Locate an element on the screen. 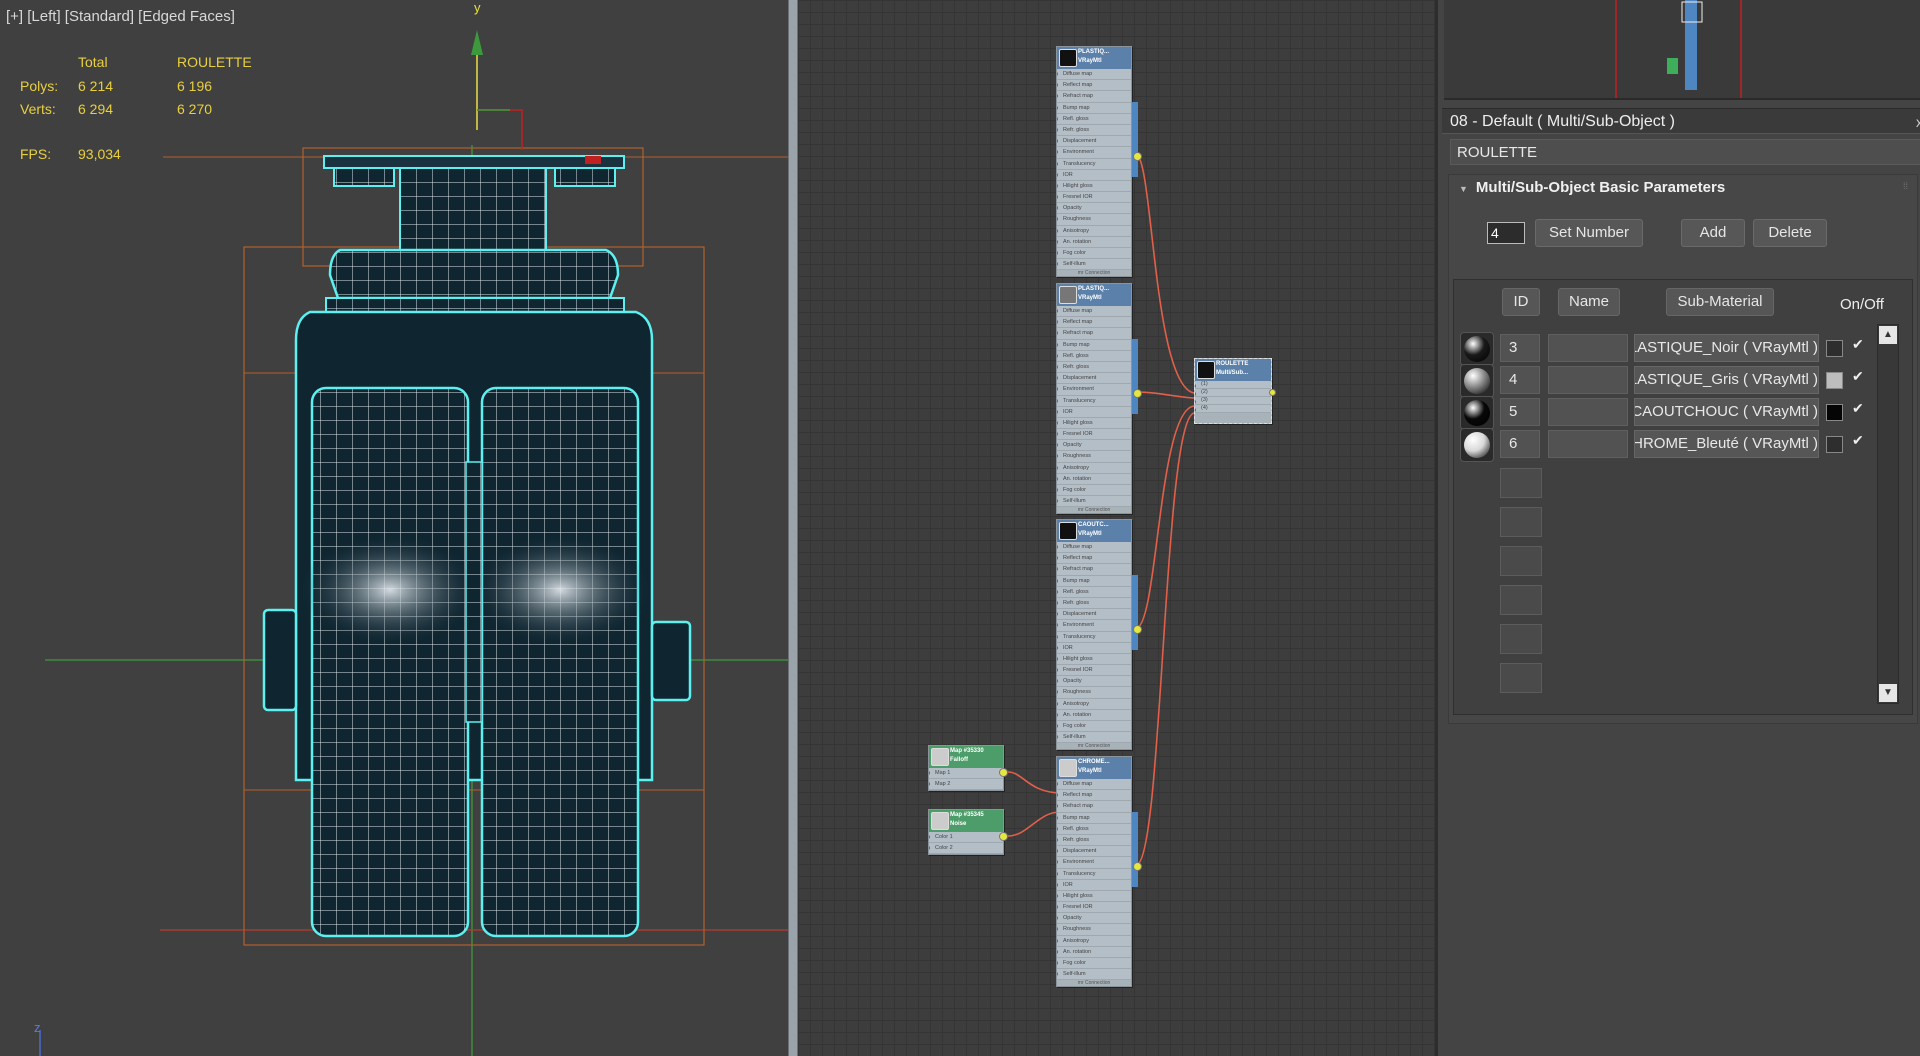 The width and height of the screenshot is (1920, 1056). multi-sub-node-roulette: ROULETTE Multi/Sub... (1) (2) (3) (4) is located at coordinates (1235, 391).